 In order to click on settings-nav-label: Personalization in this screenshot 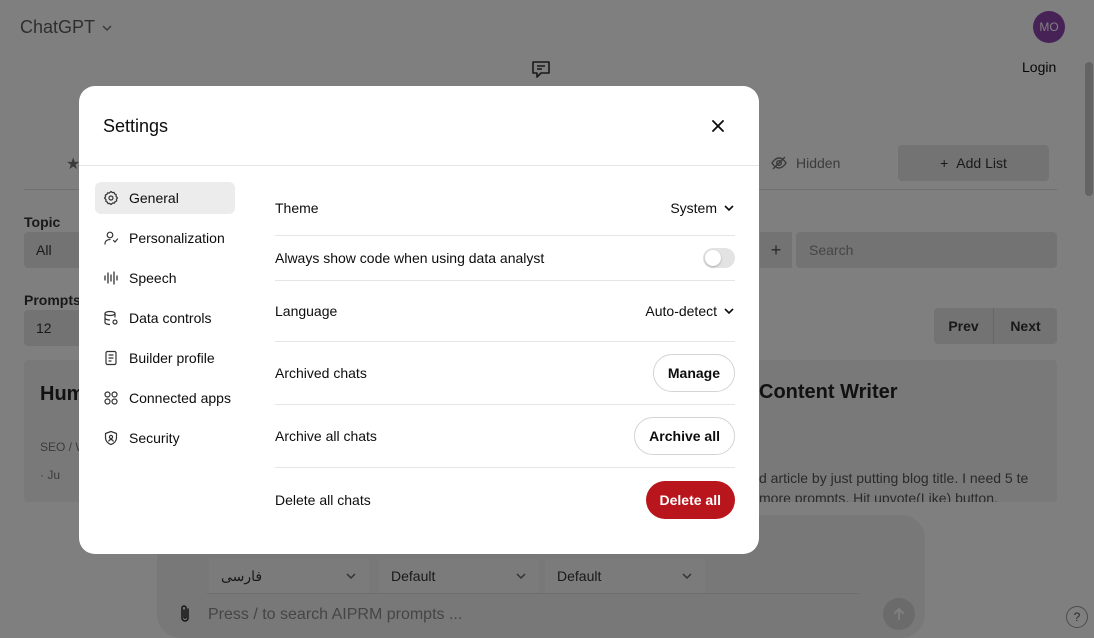, I will do `click(177, 238)`.